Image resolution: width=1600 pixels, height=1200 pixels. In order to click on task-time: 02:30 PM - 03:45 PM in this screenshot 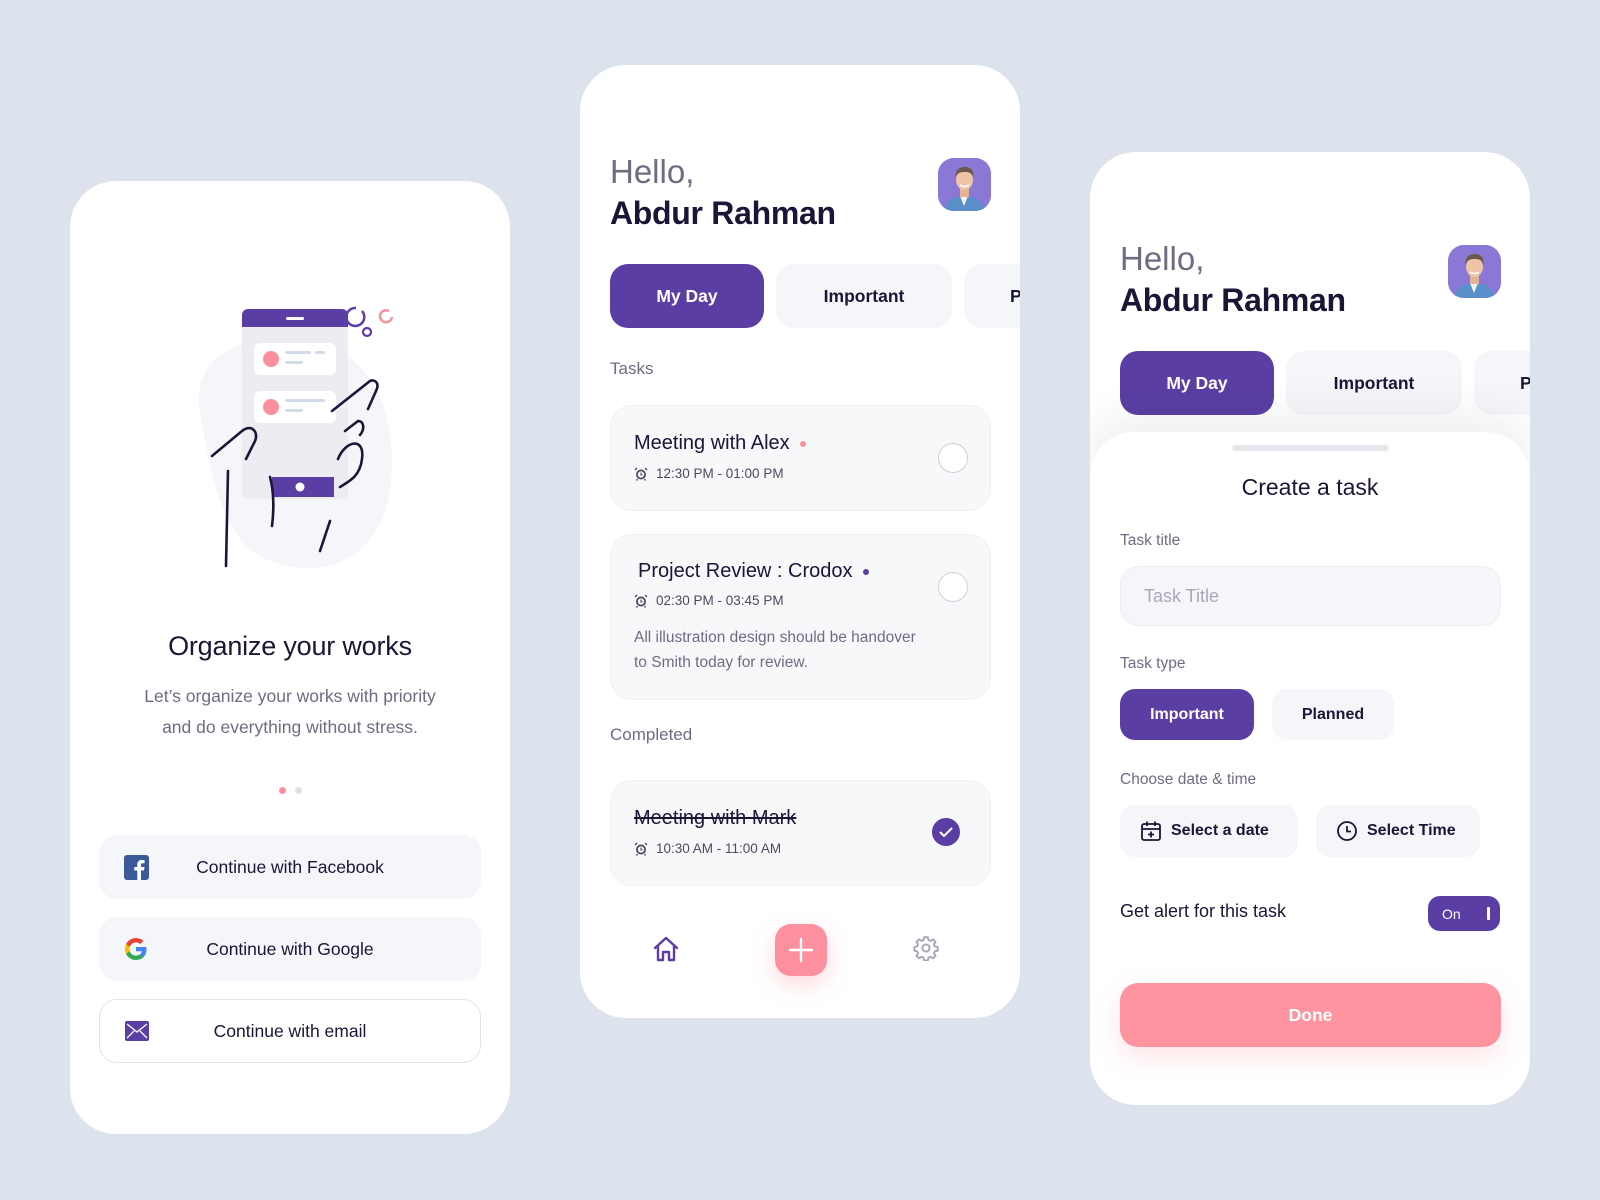, I will do `click(709, 600)`.